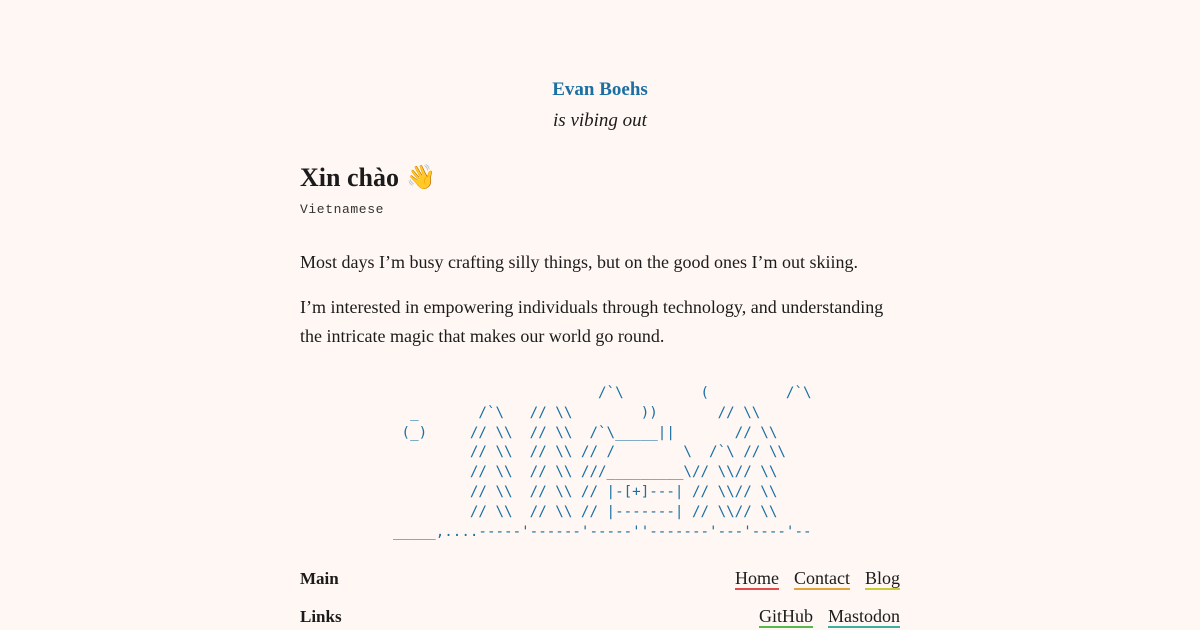 The image size is (1200, 630). I want to click on nav-link-home: Home, so click(756, 579).